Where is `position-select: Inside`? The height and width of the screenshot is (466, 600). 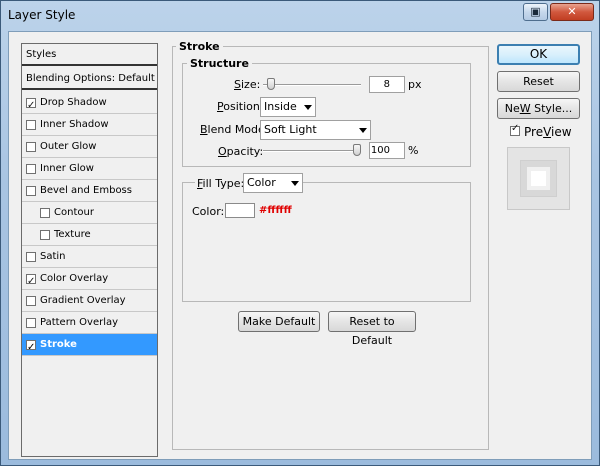
position-select: Inside is located at coordinates (288, 107).